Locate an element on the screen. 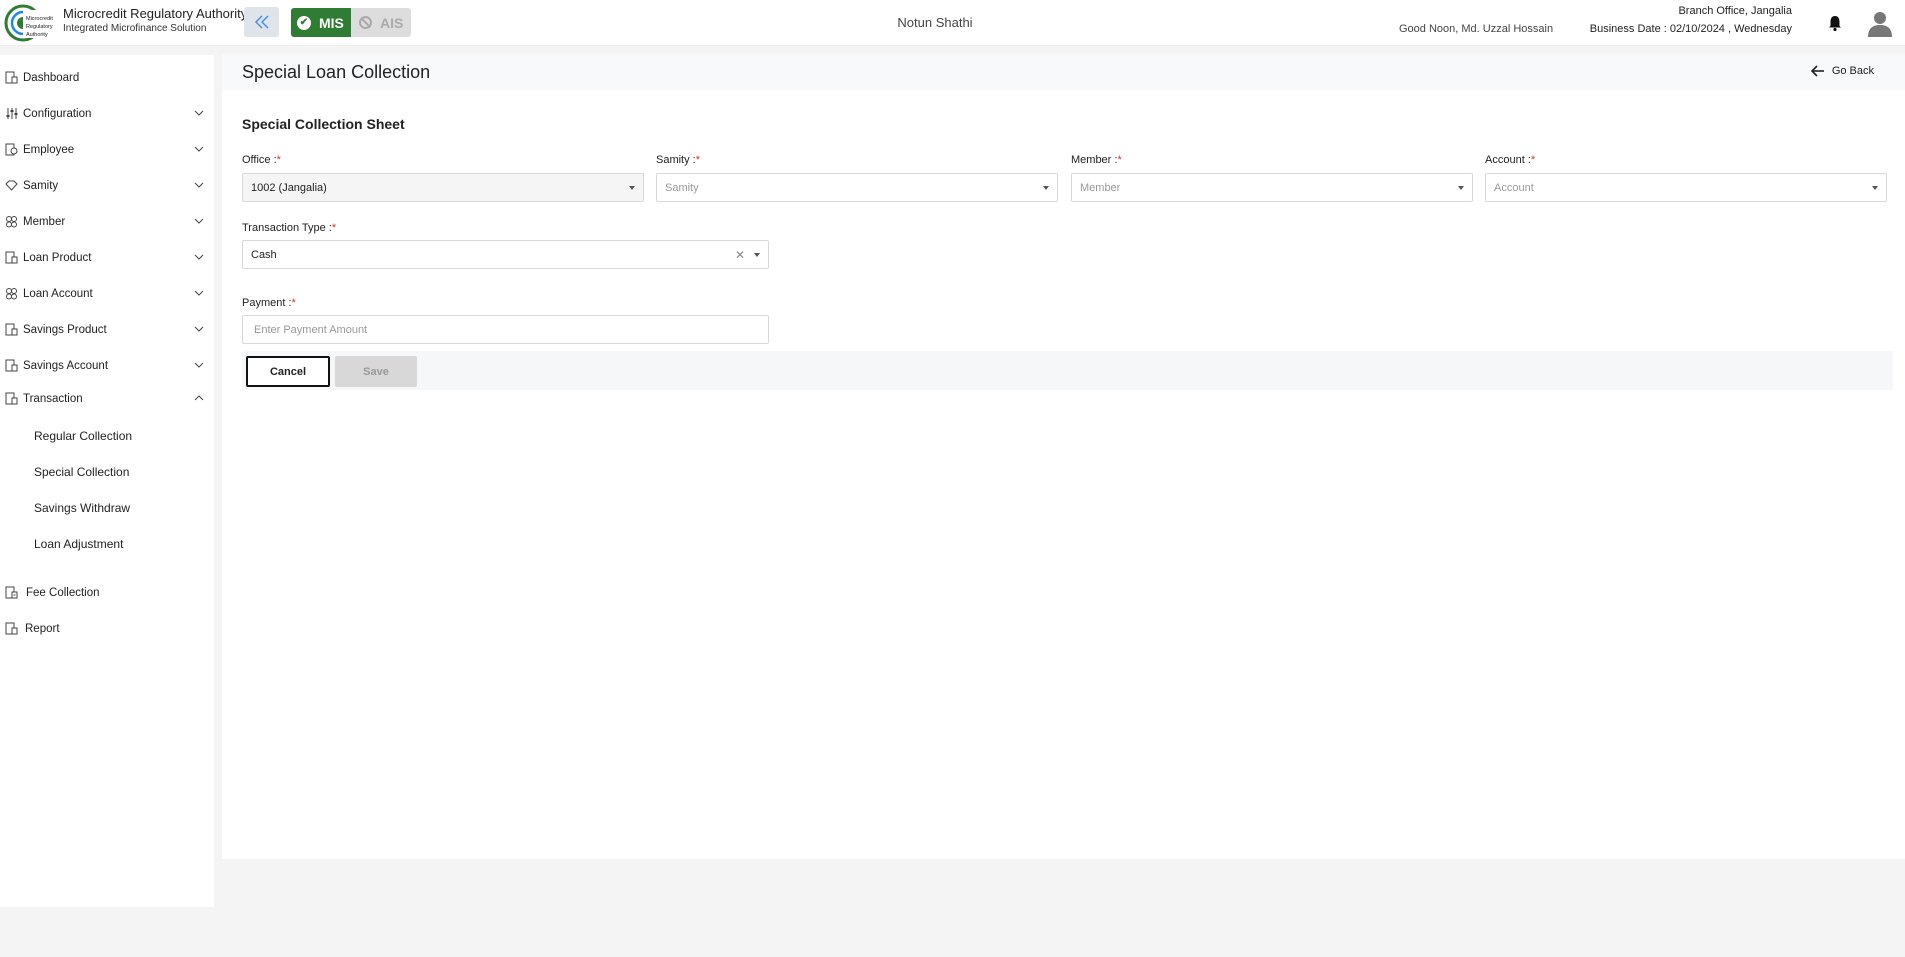 Image resolution: width=1905 pixels, height=957 pixels. office-select: 1002 (Jangalia) is located at coordinates (443, 187).